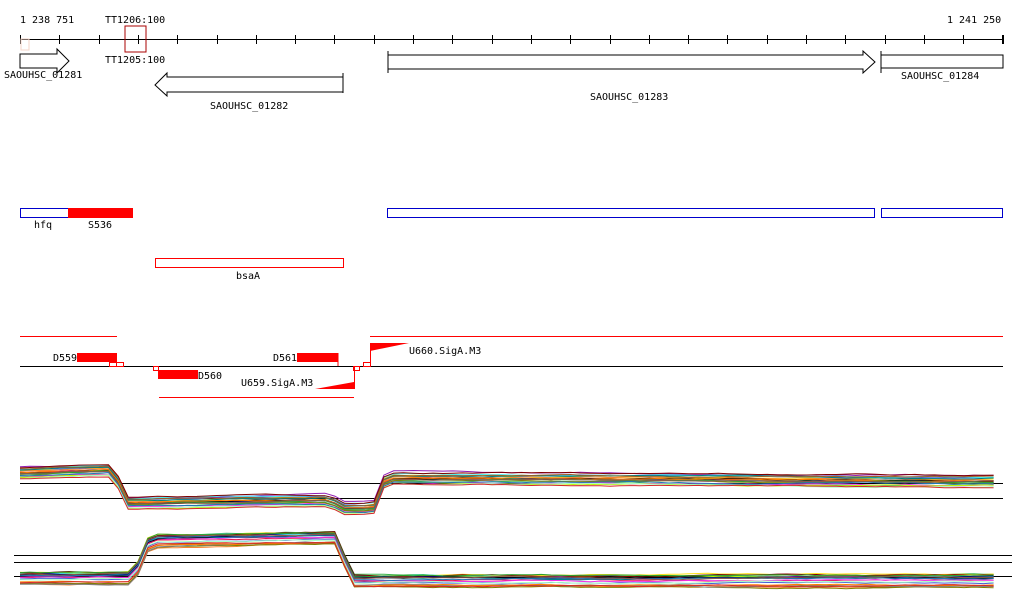 This screenshot has height=611, width=1024. What do you see at coordinates (47, 20) in the screenshot?
I see `ruler-start-label: 1 238 751` at bounding box center [47, 20].